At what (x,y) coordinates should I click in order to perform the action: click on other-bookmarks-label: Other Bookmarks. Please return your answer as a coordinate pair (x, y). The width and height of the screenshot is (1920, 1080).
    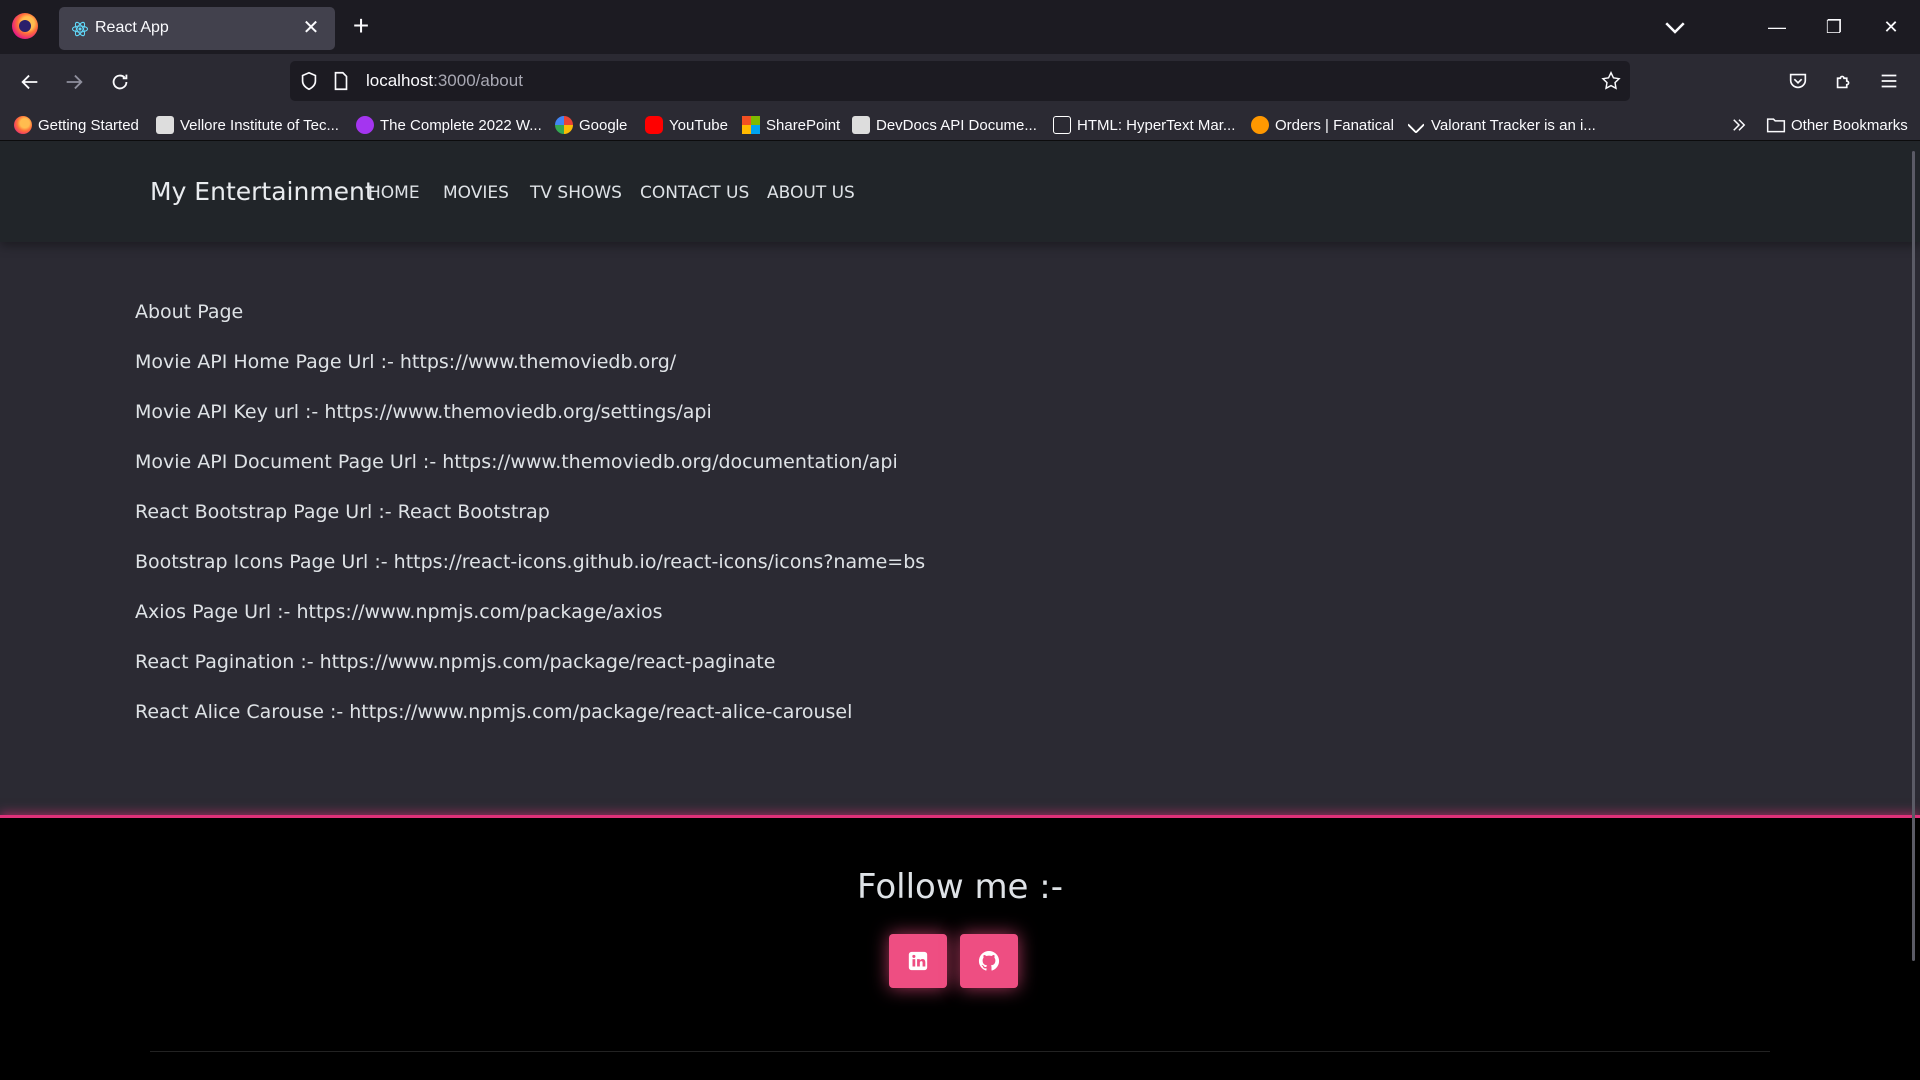
    Looking at the image, I should click on (1849, 125).